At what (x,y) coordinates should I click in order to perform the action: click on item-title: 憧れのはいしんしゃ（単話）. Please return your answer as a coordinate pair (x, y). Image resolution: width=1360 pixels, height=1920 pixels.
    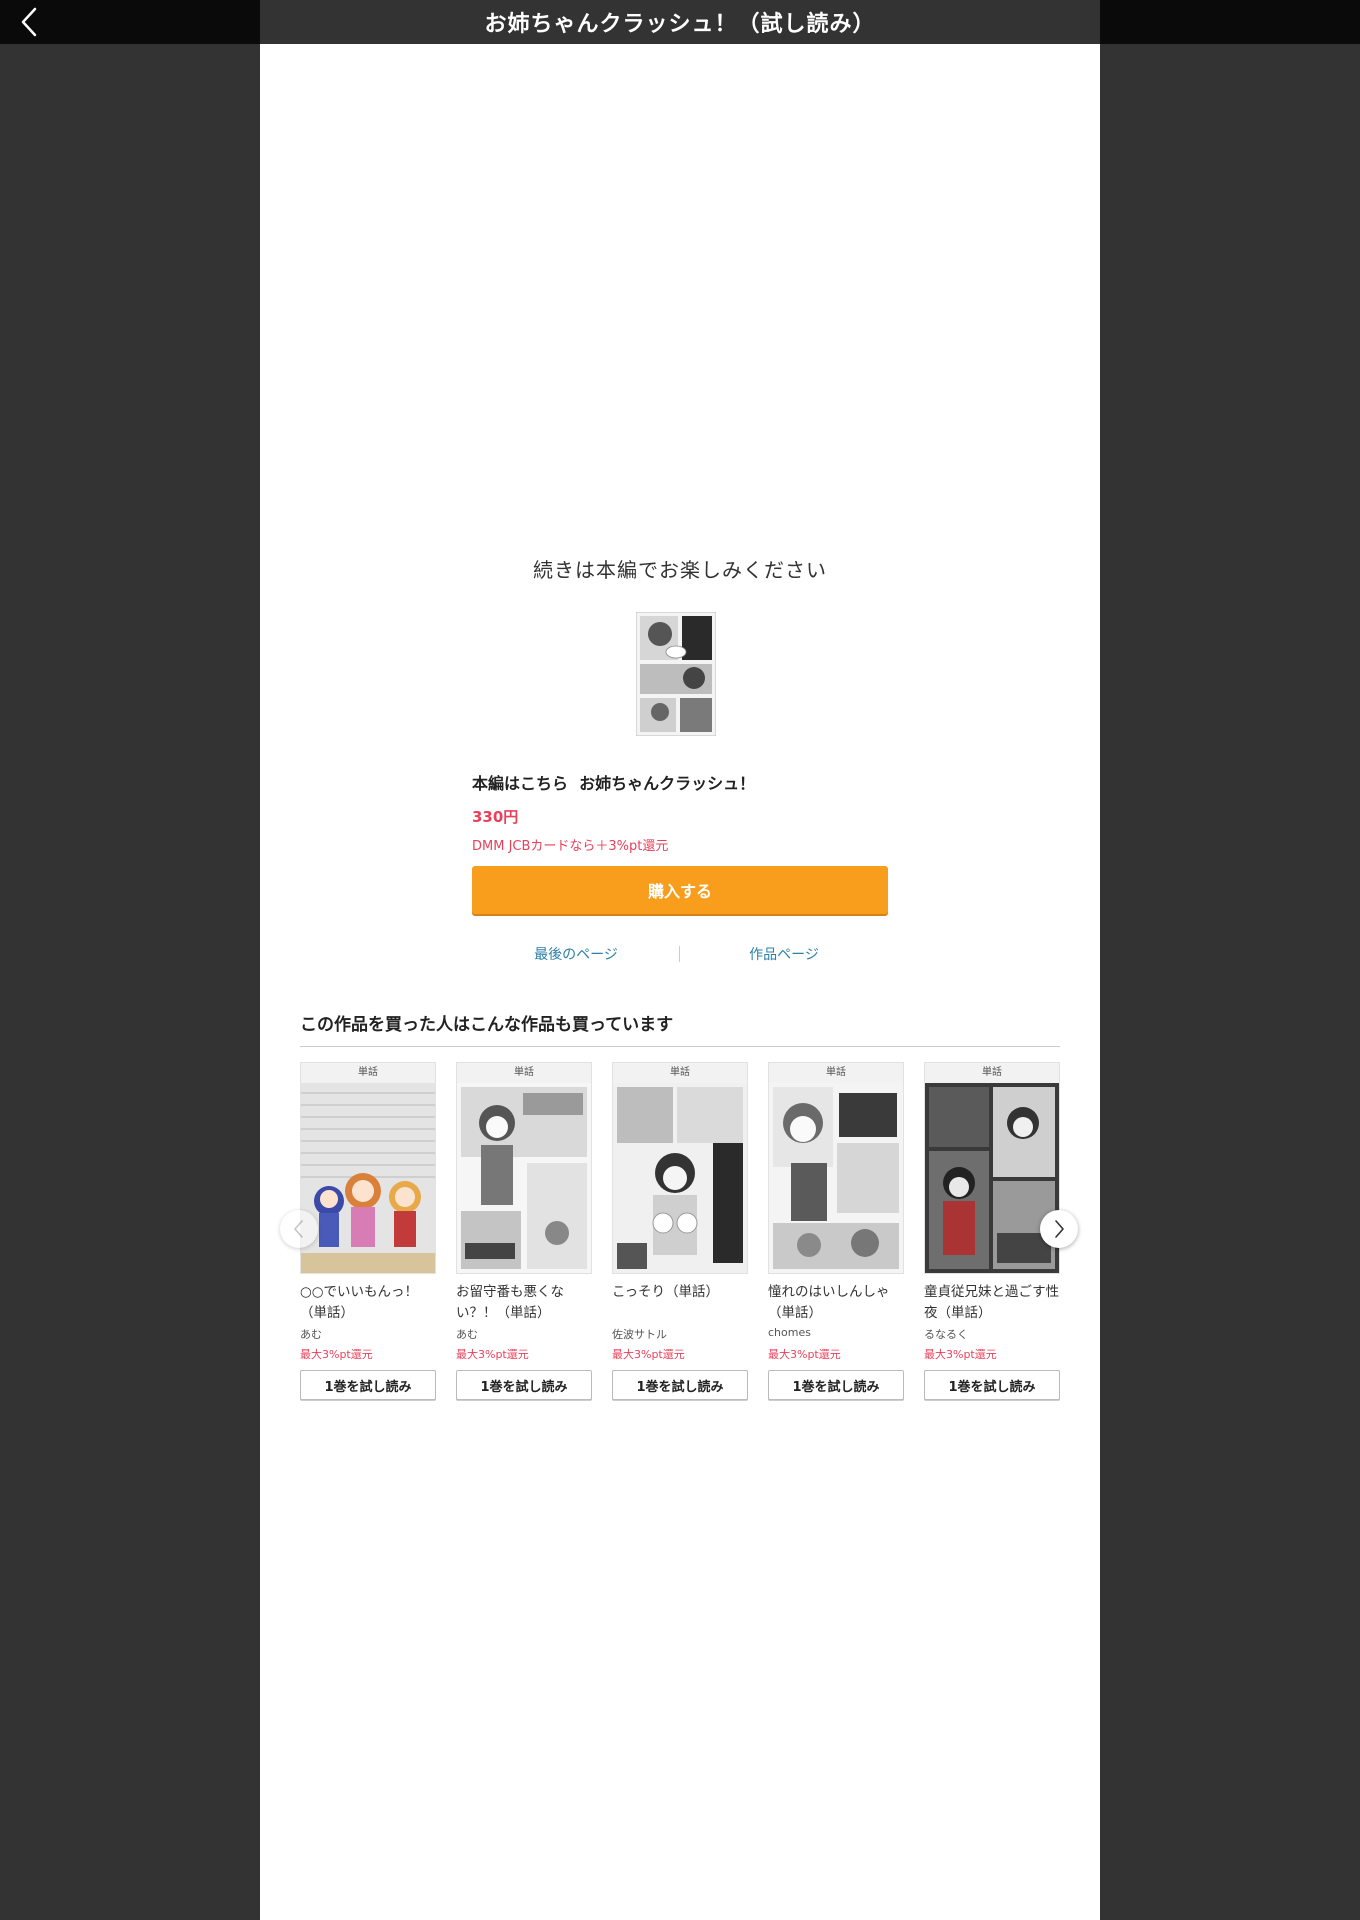
    Looking at the image, I should click on (836, 1303).